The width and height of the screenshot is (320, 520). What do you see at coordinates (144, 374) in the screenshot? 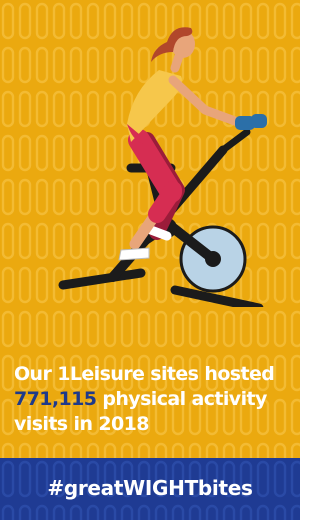
I see `caption-line-1: Our 1Leisure sites hosted` at bounding box center [144, 374].